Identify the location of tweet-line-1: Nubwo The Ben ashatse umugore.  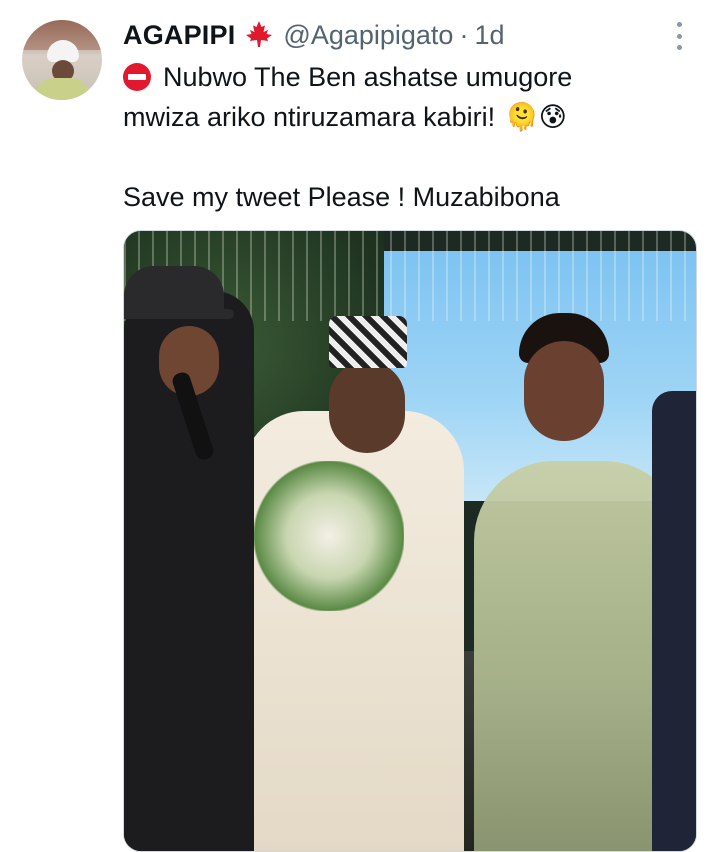
(413, 77).